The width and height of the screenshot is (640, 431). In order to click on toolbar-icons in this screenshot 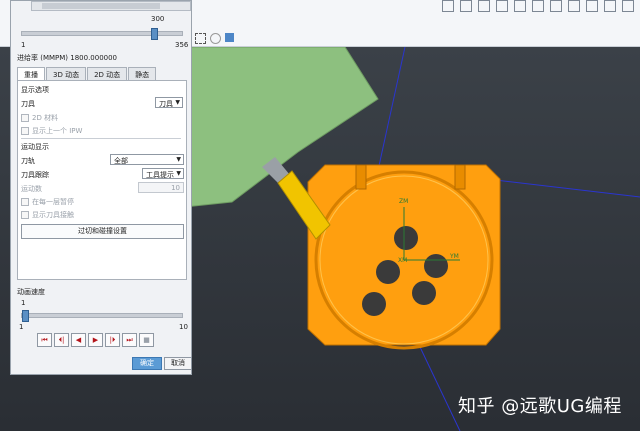, I will do `click(538, 6)`.